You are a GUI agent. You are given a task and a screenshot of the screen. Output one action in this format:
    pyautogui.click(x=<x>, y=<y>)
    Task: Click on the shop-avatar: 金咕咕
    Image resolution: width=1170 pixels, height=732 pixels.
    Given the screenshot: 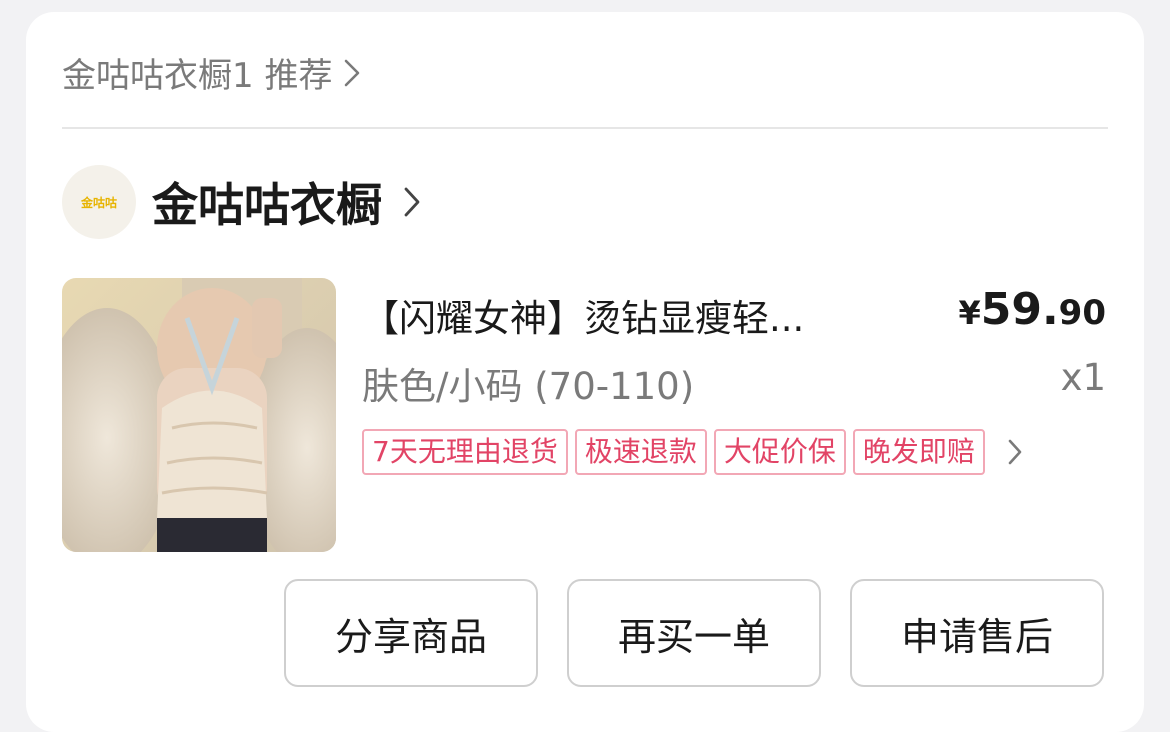 What is the action you would take?
    pyautogui.click(x=99, y=202)
    